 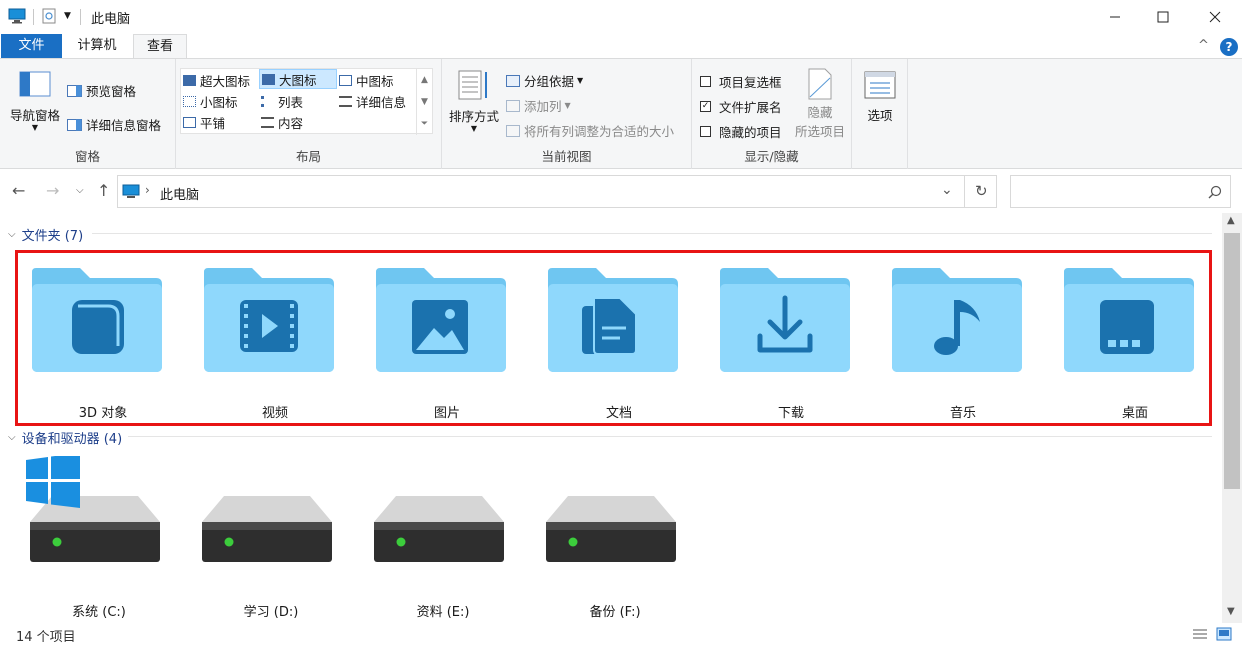 What do you see at coordinates (308, 156) in the screenshot?
I see `group-label-layout: 布局` at bounding box center [308, 156].